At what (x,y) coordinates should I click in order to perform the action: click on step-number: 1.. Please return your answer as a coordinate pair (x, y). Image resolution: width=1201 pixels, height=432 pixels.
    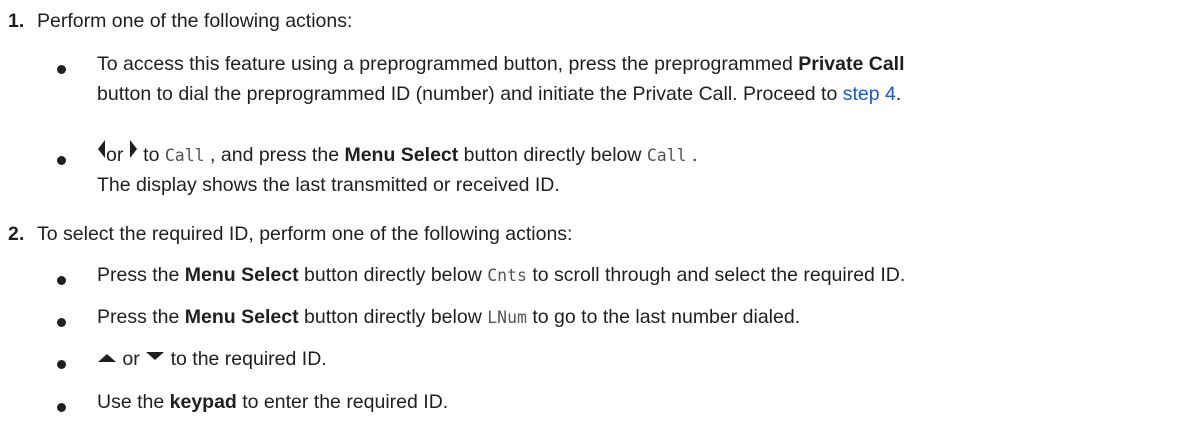
    Looking at the image, I should click on (16, 21).